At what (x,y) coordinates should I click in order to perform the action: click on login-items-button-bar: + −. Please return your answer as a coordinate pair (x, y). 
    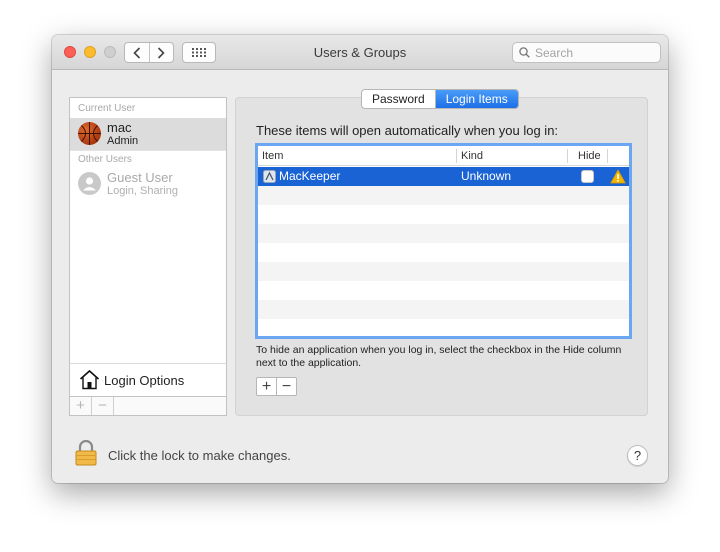
    Looking at the image, I should click on (276, 386).